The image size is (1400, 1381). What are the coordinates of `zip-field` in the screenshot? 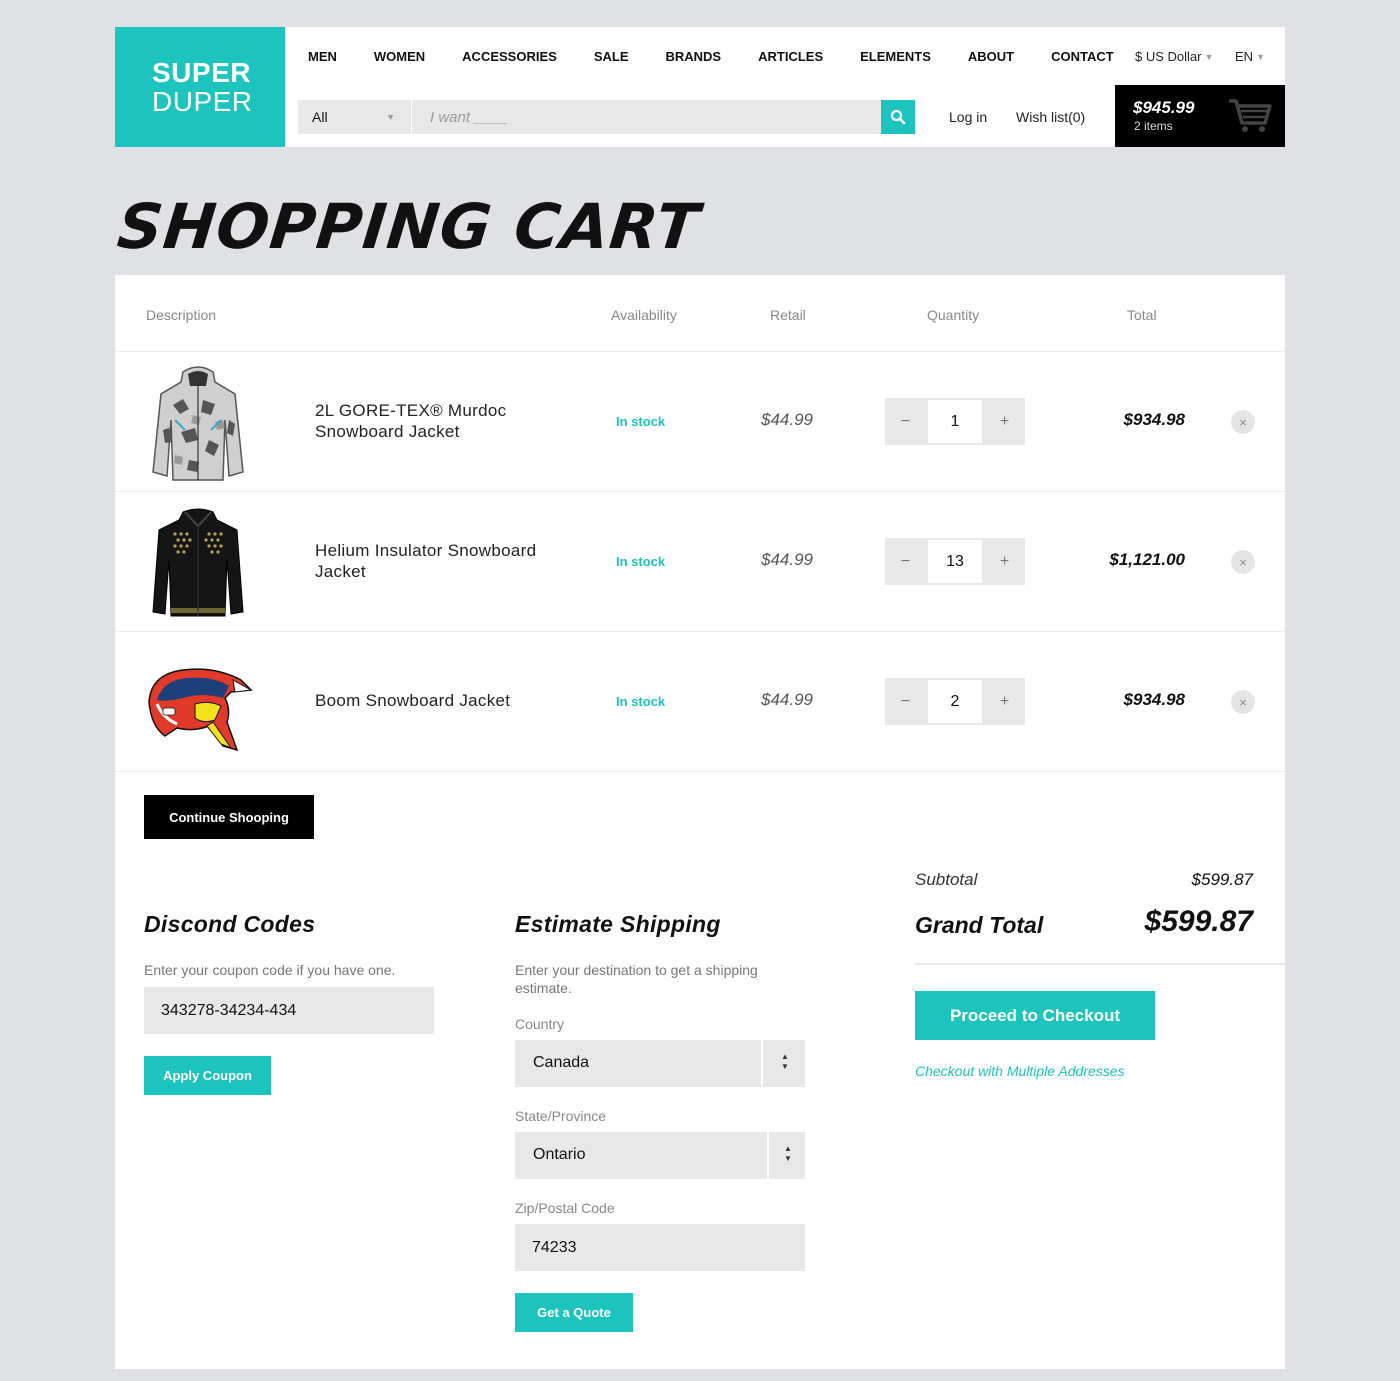 It's located at (660, 1247).